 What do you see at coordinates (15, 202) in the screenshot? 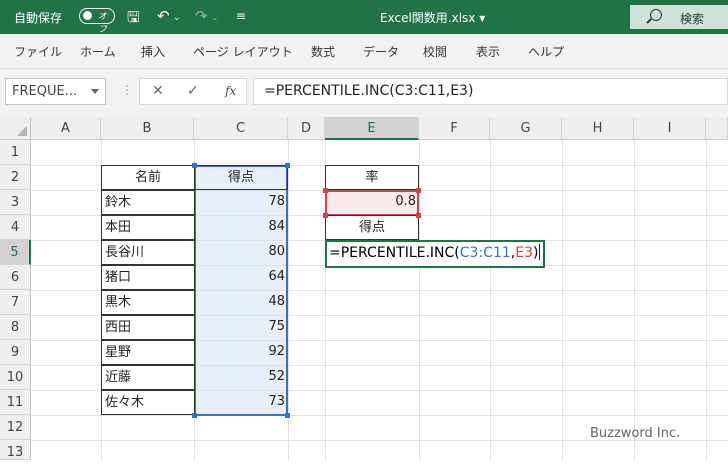
I see `row-header-3: 3` at bounding box center [15, 202].